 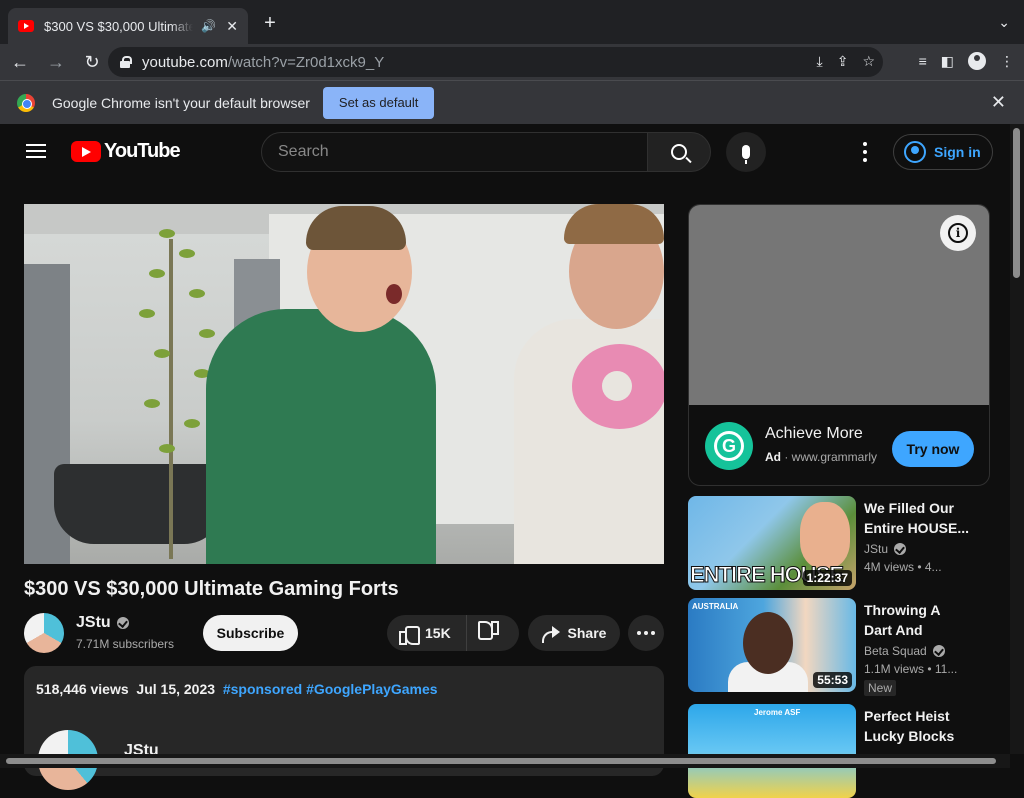 What do you see at coordinates (820, 61) in the screenshot?
I see `install-app-icon: ⤓` at bounding box center [820, 61].